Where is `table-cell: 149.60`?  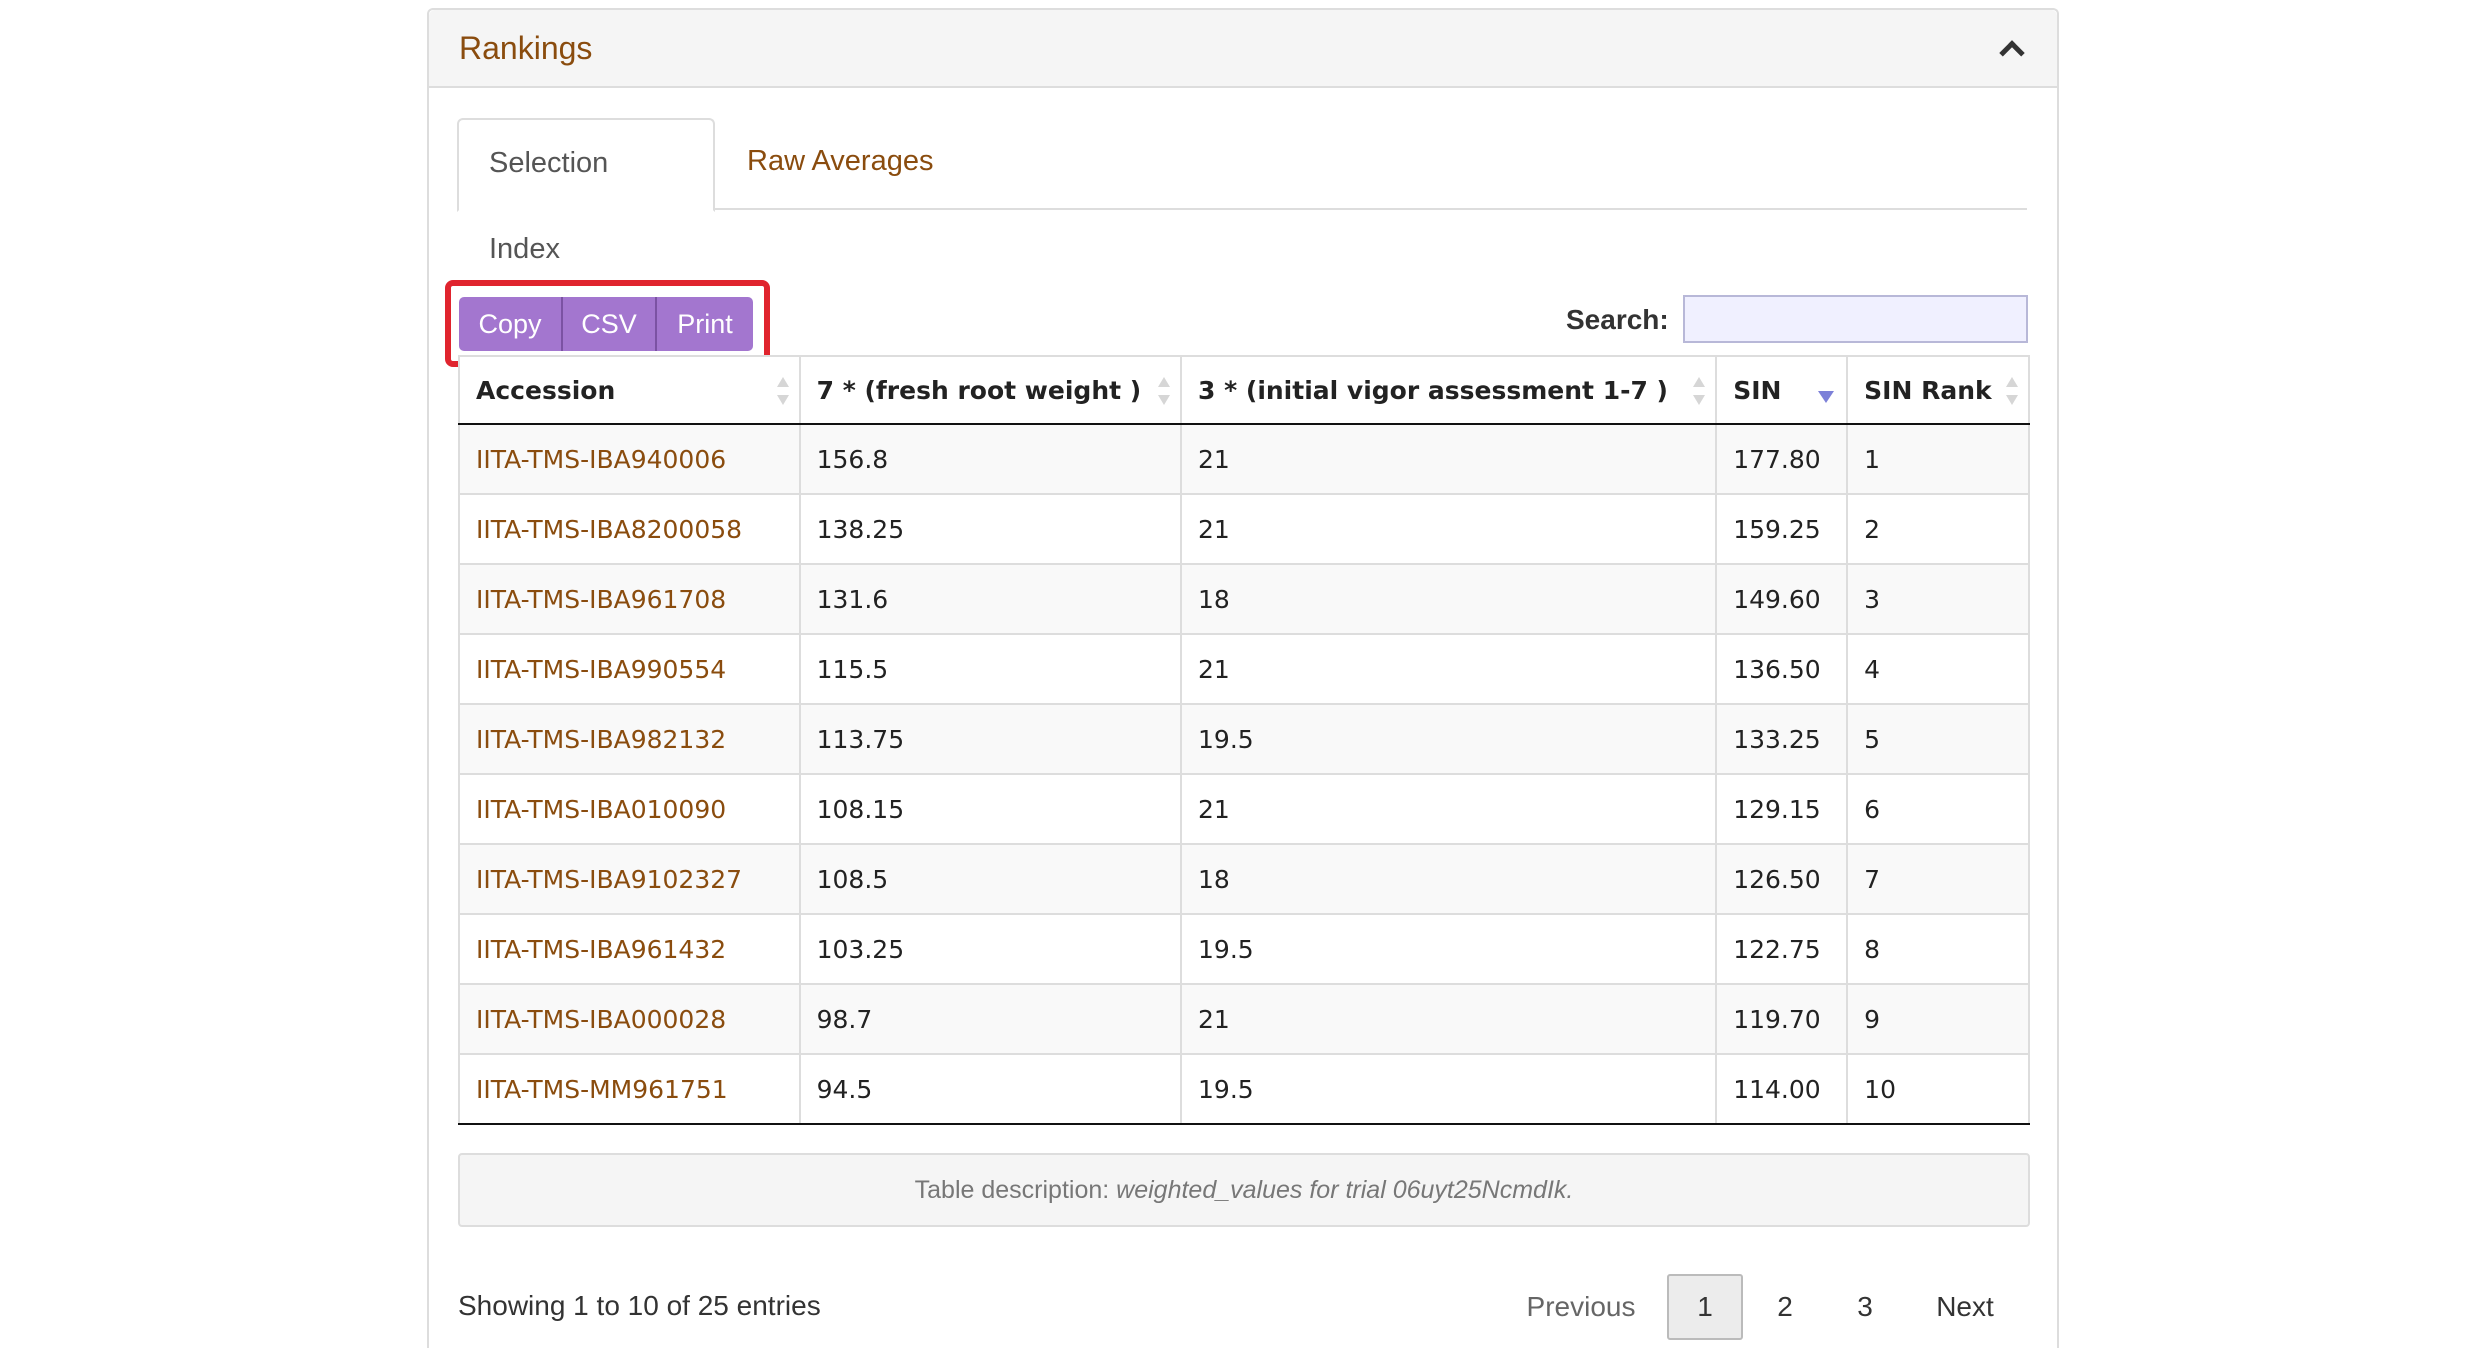 table-cell: 149.60 is located at coordinates (1782, 599).